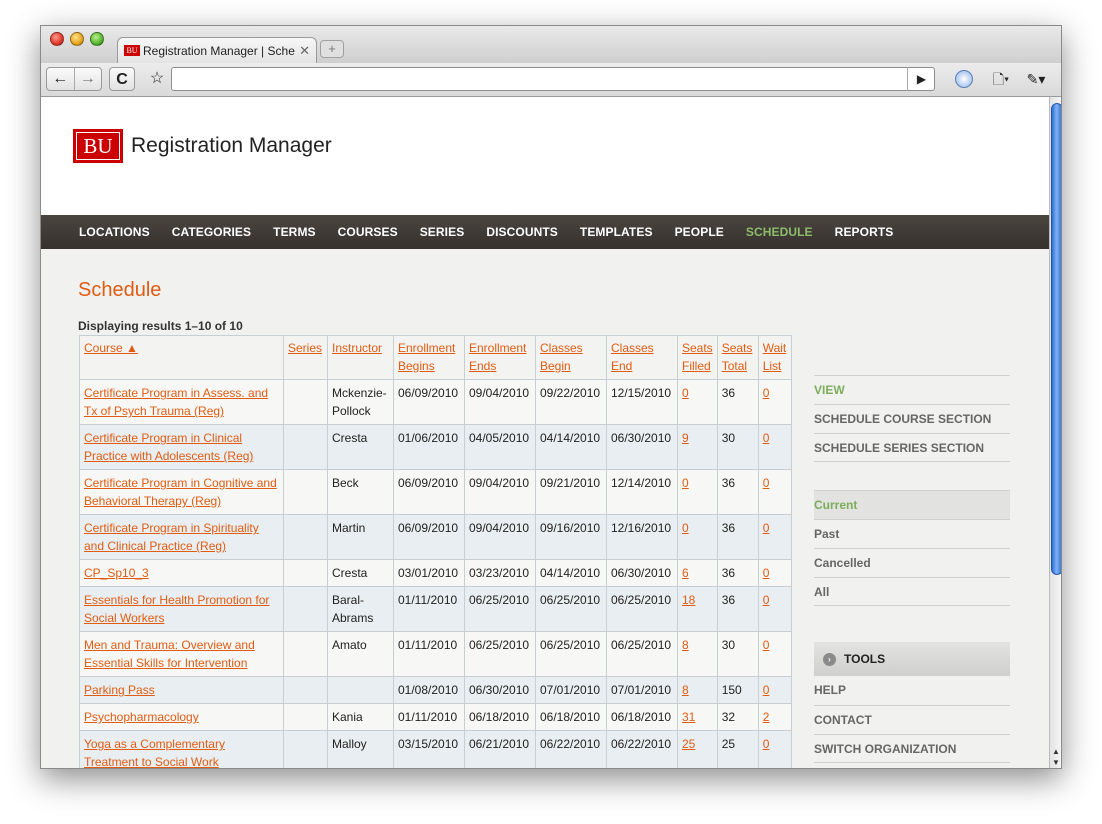 The image size is (1102, 824). I want to click on cell-total: 36, so click(737, 402).